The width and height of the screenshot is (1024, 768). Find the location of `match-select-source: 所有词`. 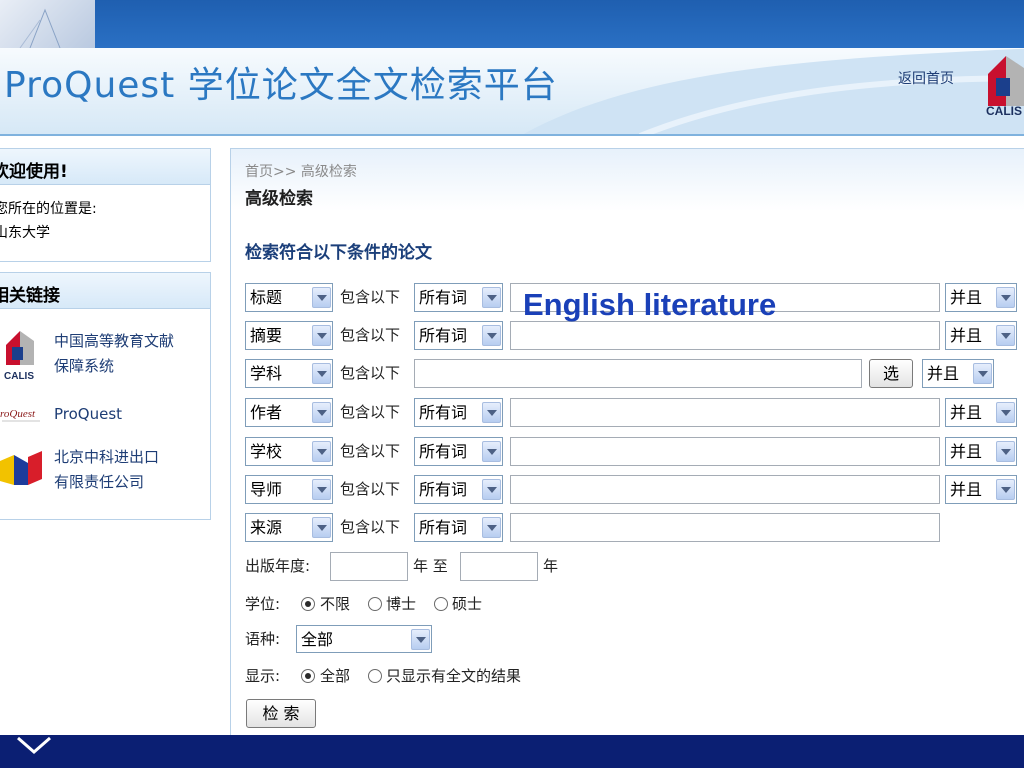

match-select-source: 所有词 is located at coordinates (458, 527).